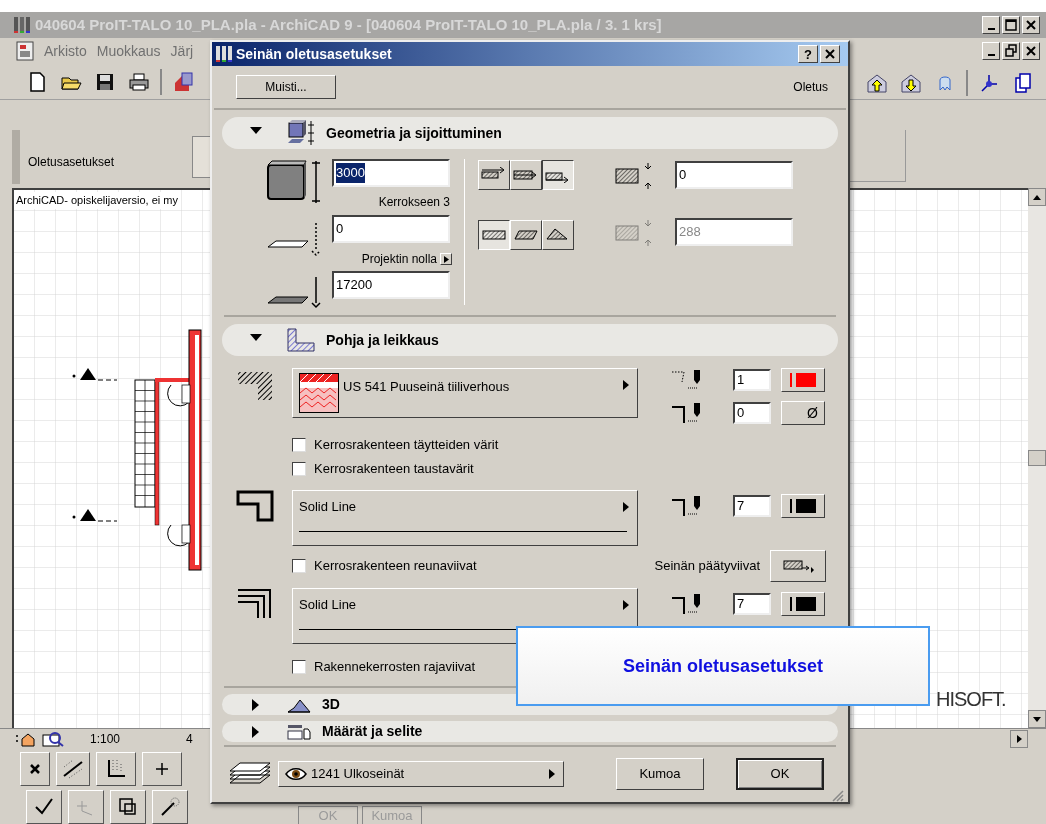 The height and width of the screenshot is (824, 1046). I want to click on listing-icon, so click(299, 731).